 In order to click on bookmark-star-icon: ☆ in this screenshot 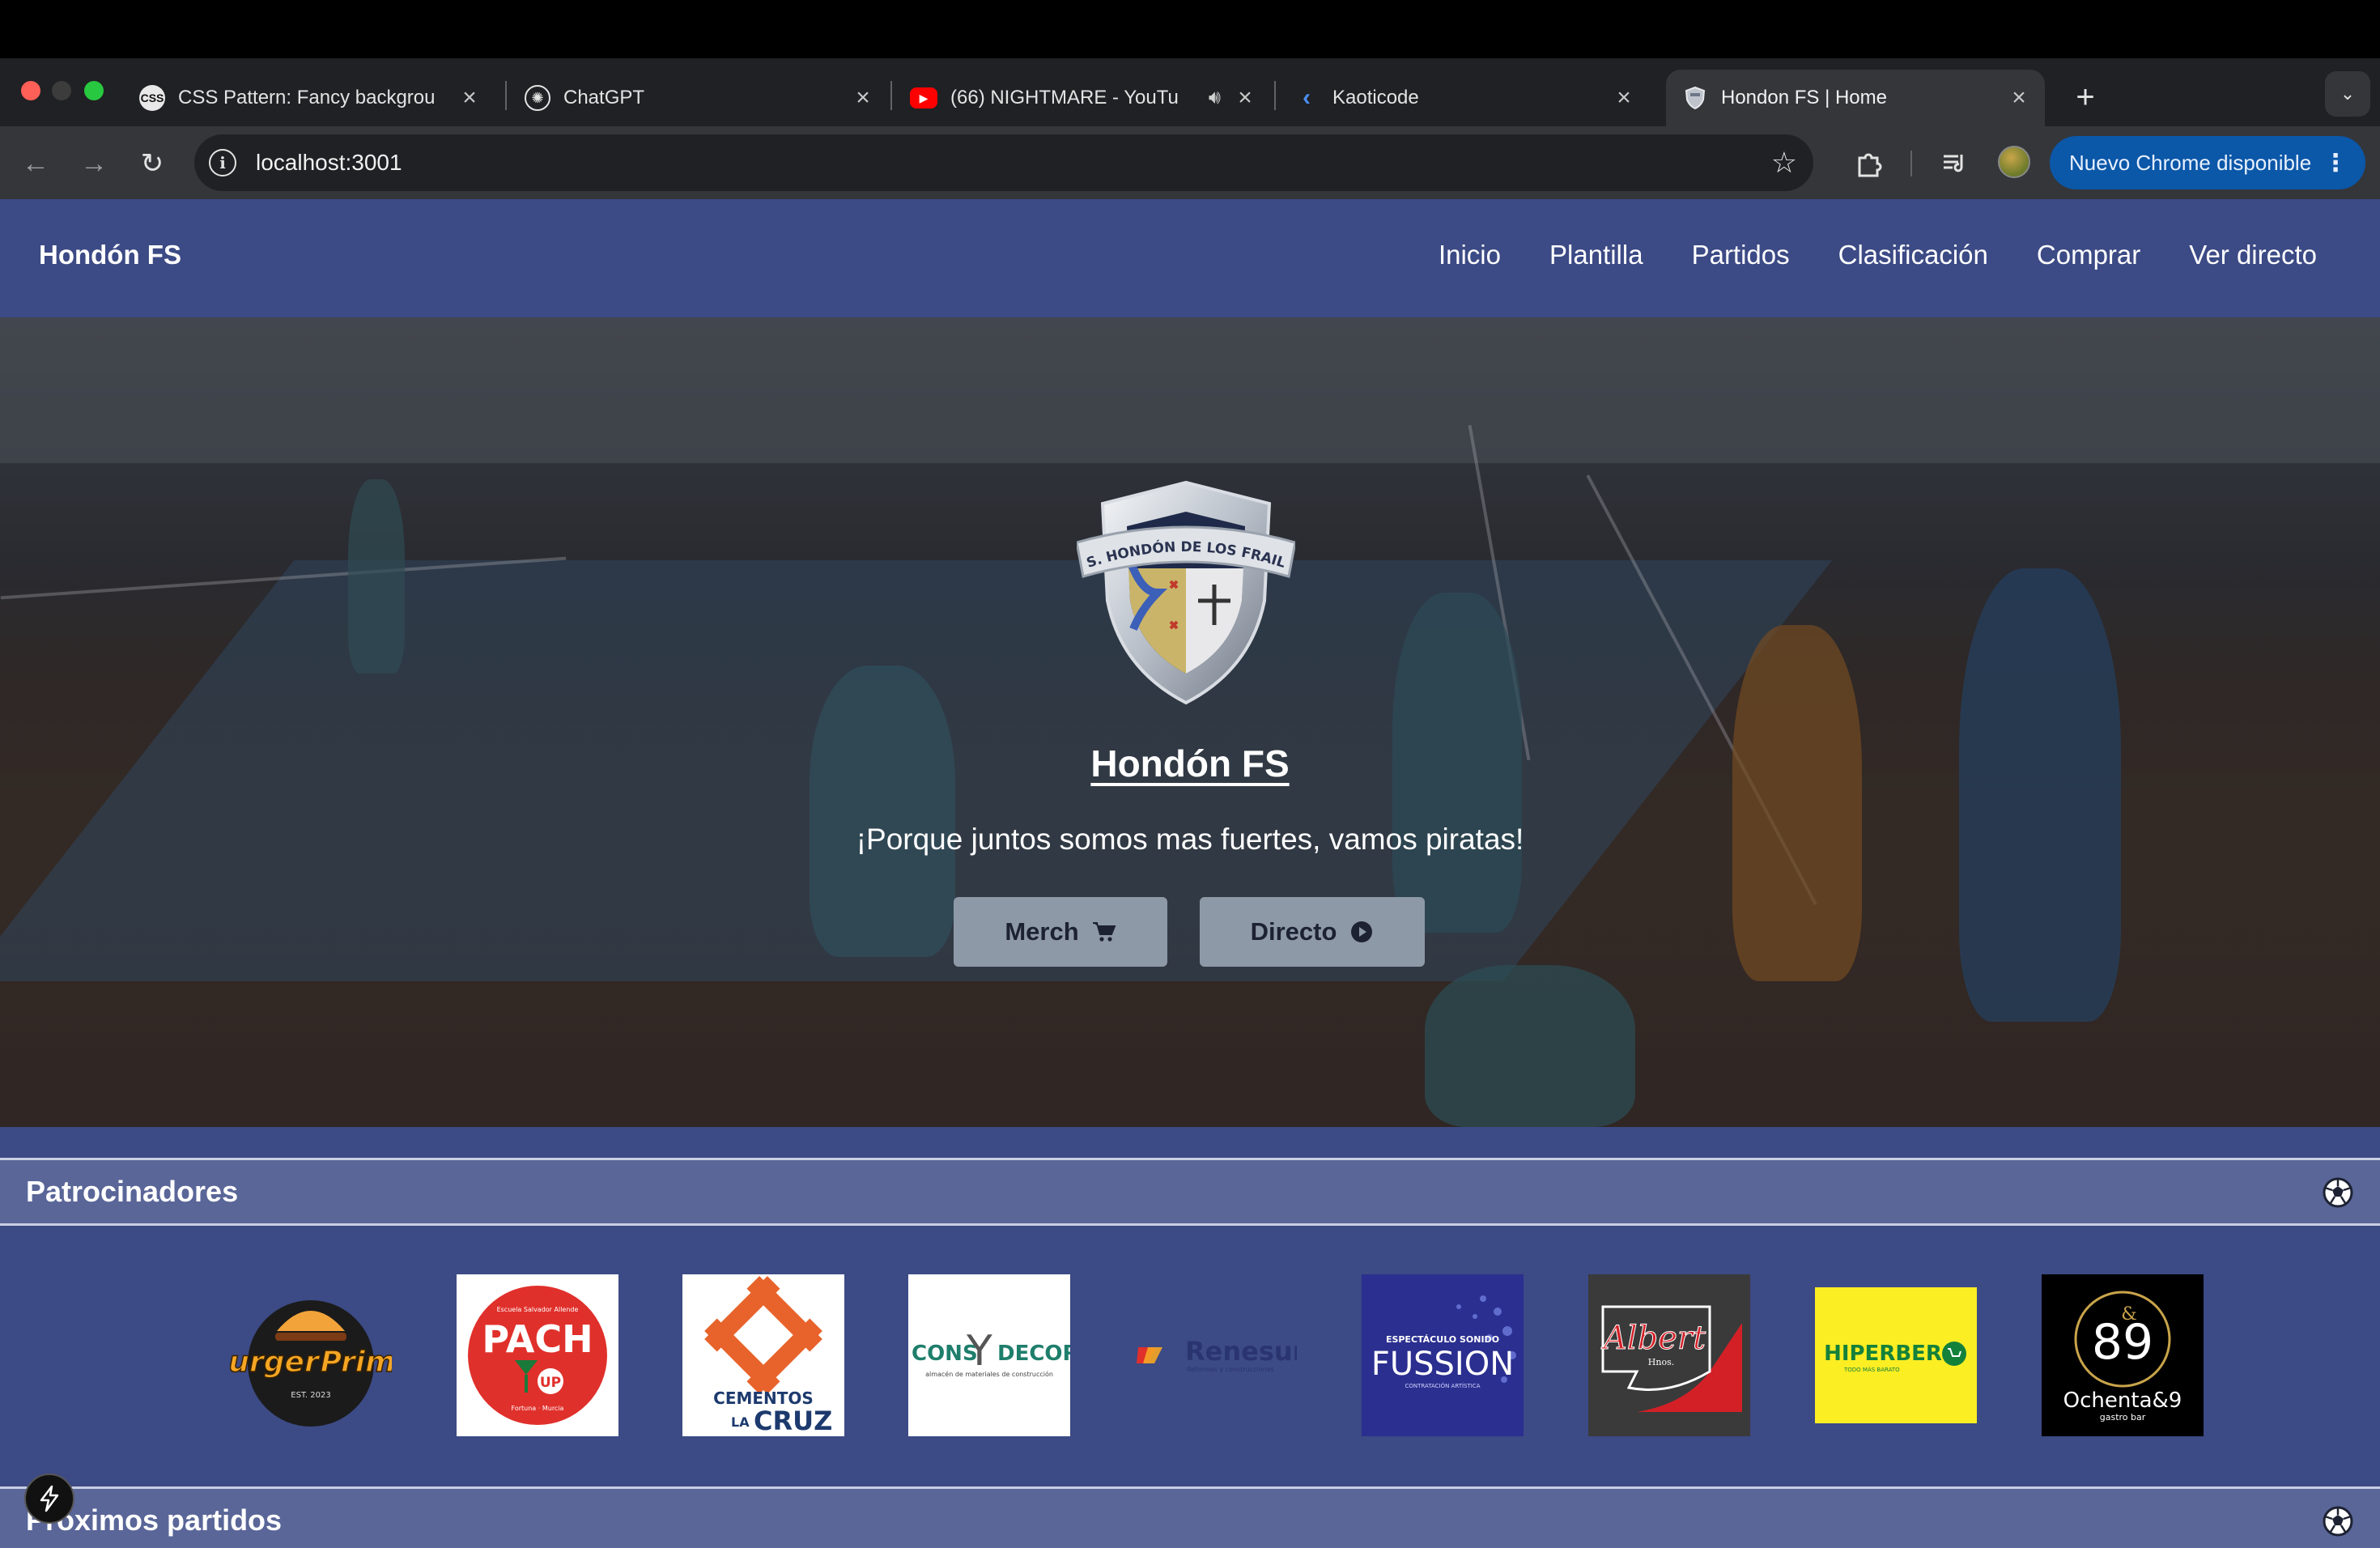, I will do `click(1784, 163)`.